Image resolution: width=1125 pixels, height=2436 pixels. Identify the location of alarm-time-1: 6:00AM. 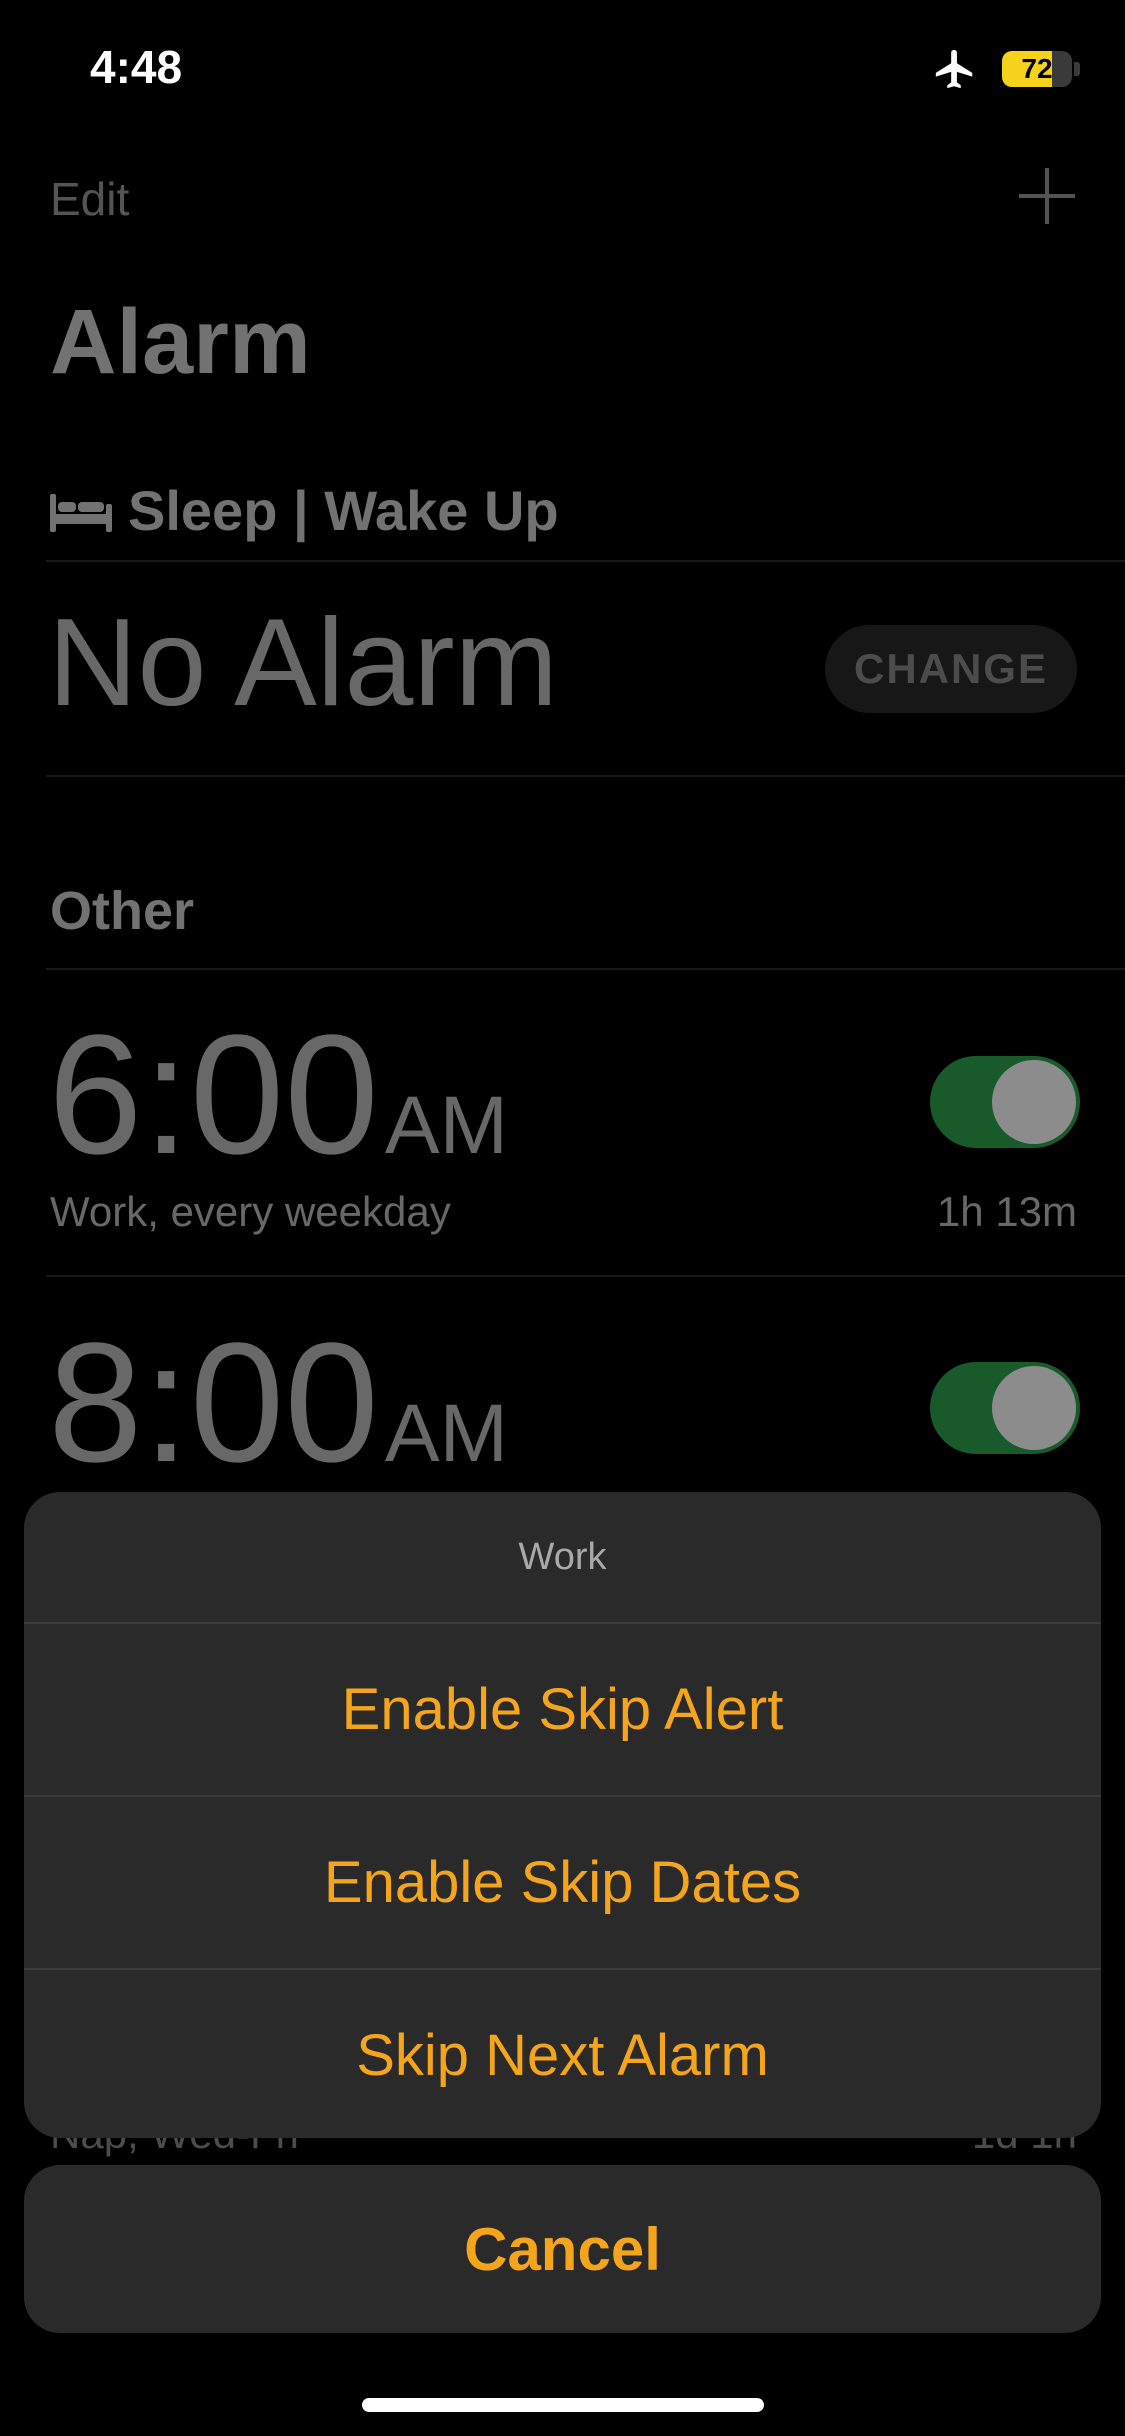
(278, 1095).